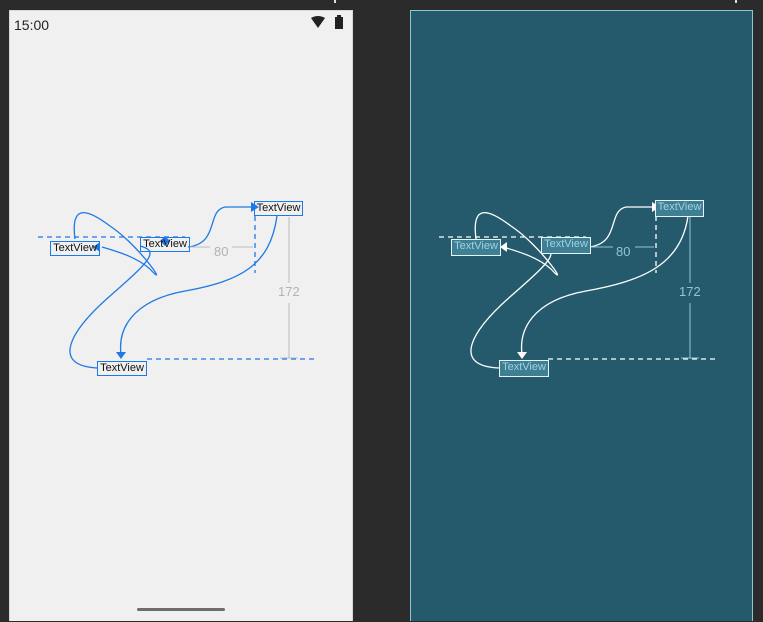 The height and width of the screenshot is (622, 763). What do you see at coordinates (181, 609) in the screenshot?
I see `home-indicator` at bounding box center [181, 609].